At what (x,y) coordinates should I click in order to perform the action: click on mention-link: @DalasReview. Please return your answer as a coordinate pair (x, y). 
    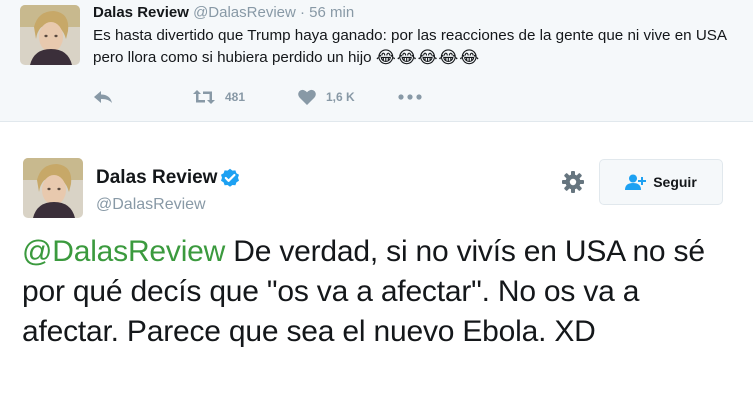
    Looking at the image, I should click on (123, 251).